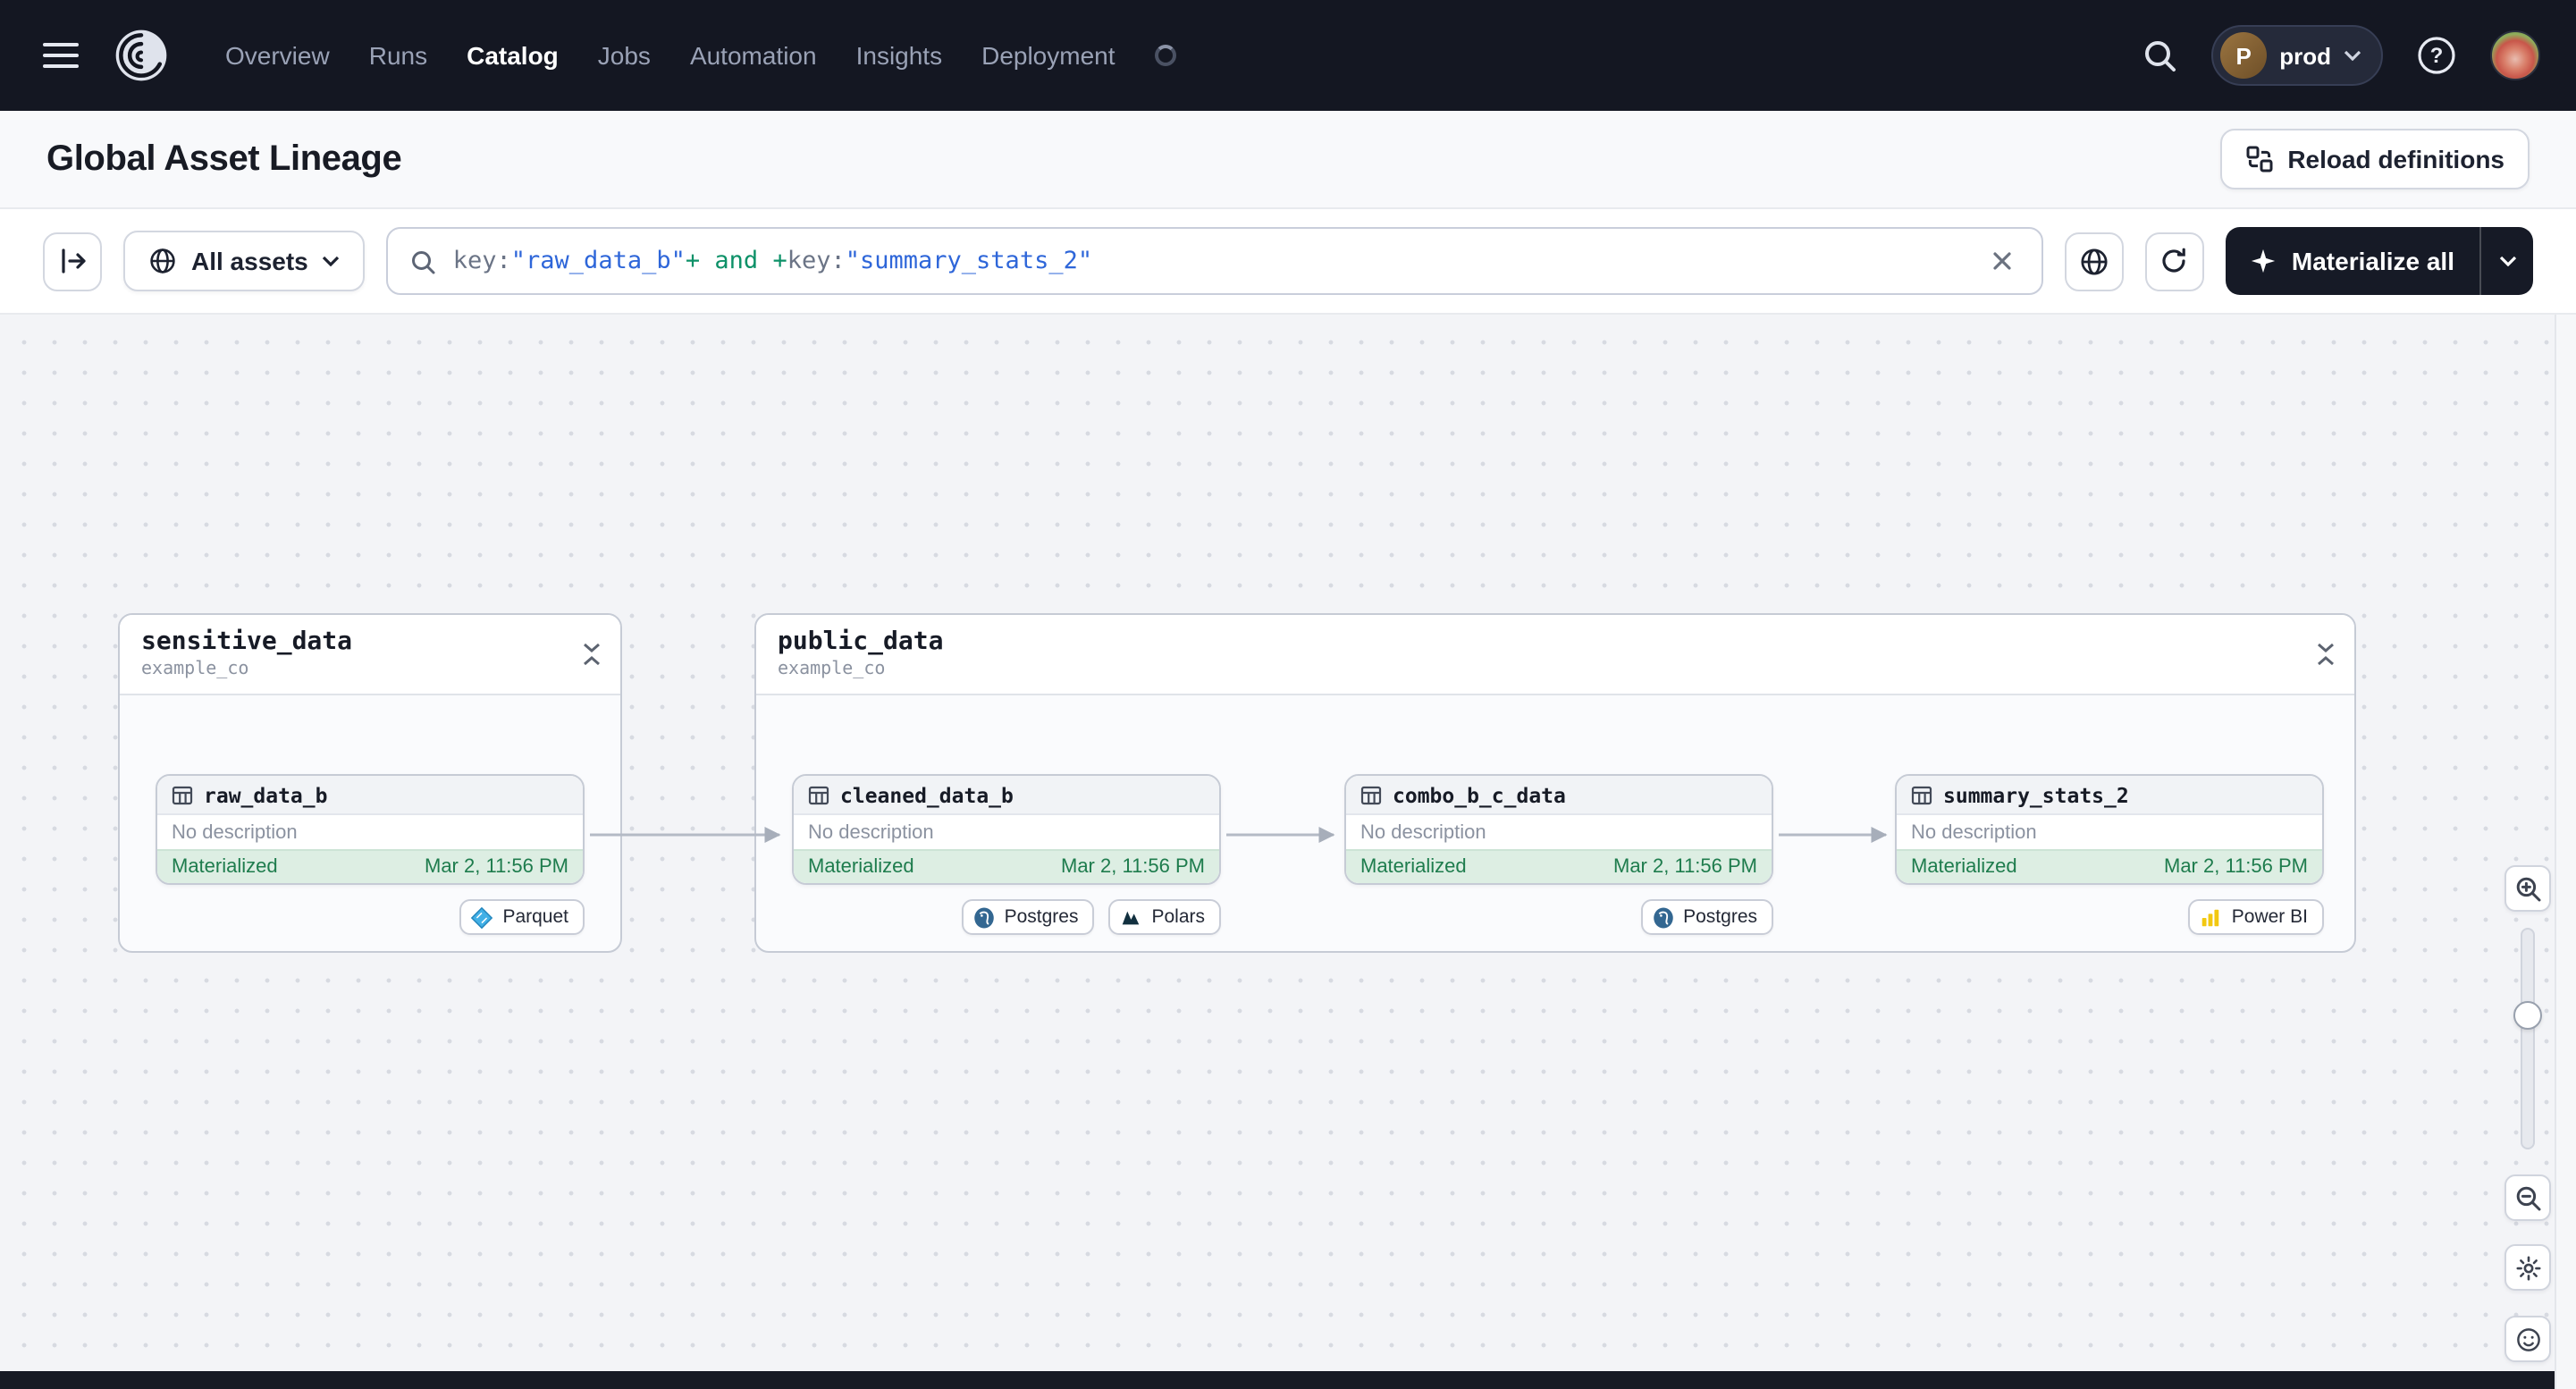 This screenshot has height=1389, width=2576. I want to click on asset-scope-dropdown: All assets, so click(245, 261).